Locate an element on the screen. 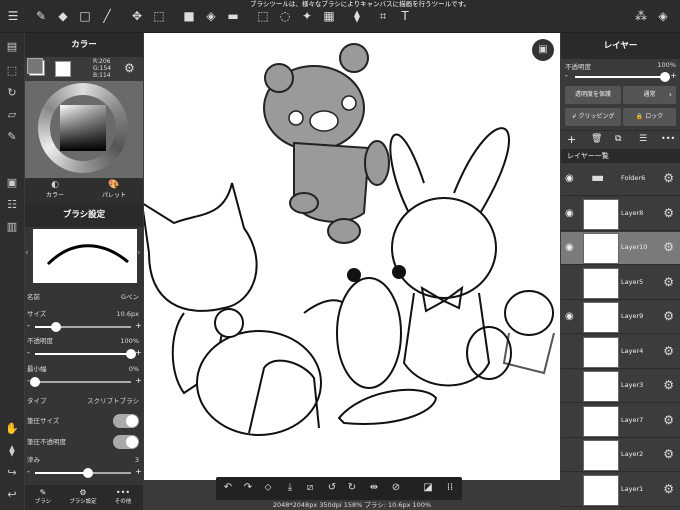 The width and height of the screenshot is (680, 510). pressure-size-toggle is located at coordinates (126, 421).